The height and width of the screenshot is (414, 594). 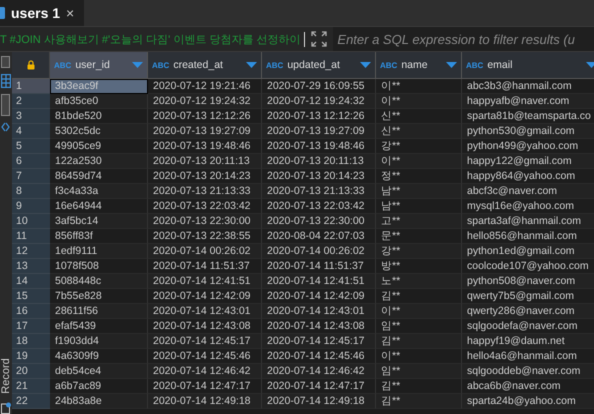 What do you see at coordinates (99, 146) in the screenshot?
I see `table-cell: 49905ce9` at bounding box center [99, 146].